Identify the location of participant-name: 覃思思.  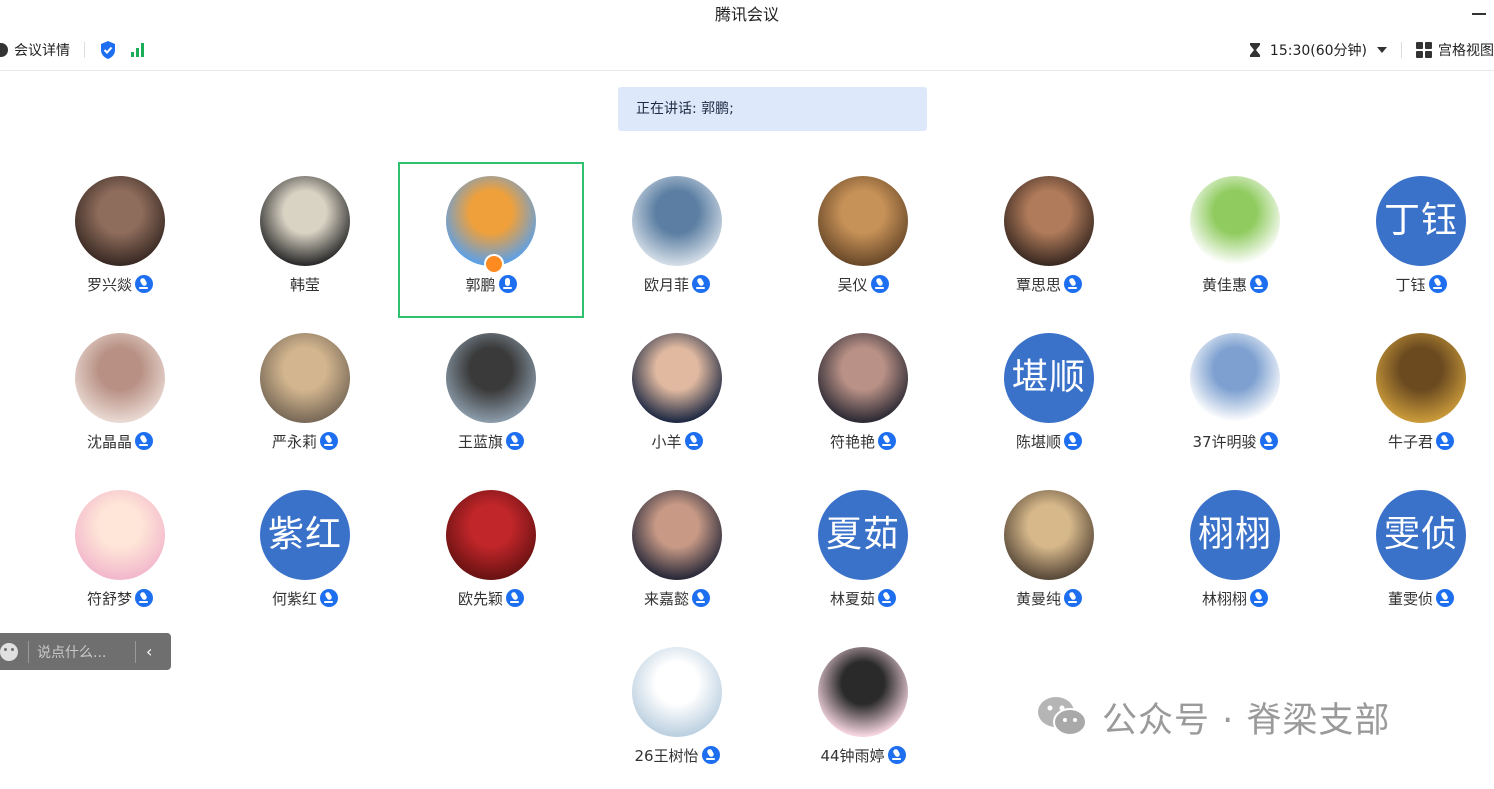
(1038, 284).